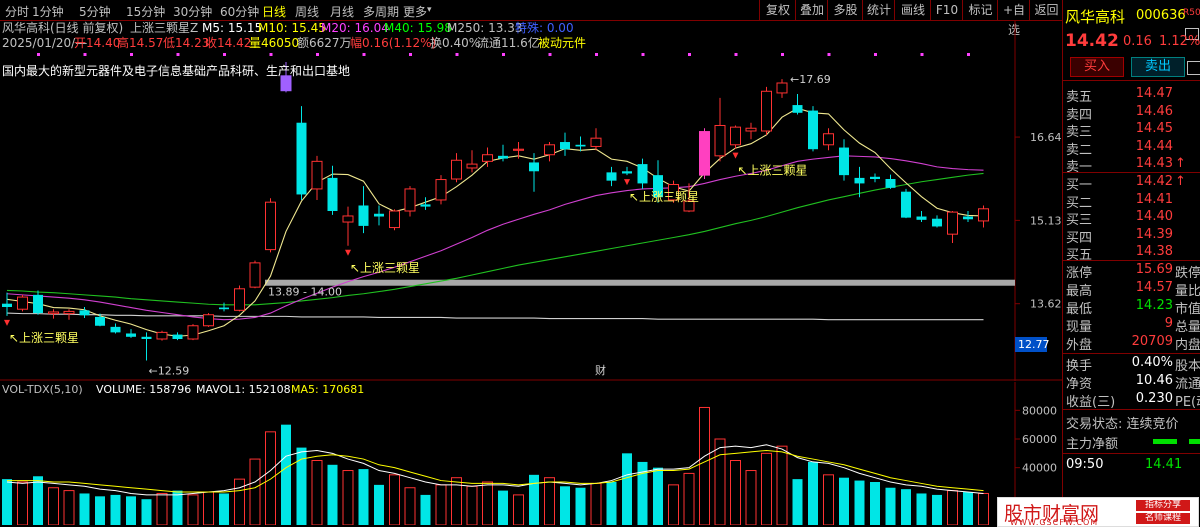  What do you see at coordinates (415, 11) in the screenshot?
I see `period-tab-10: 更多` at bounding box center [415, 11].